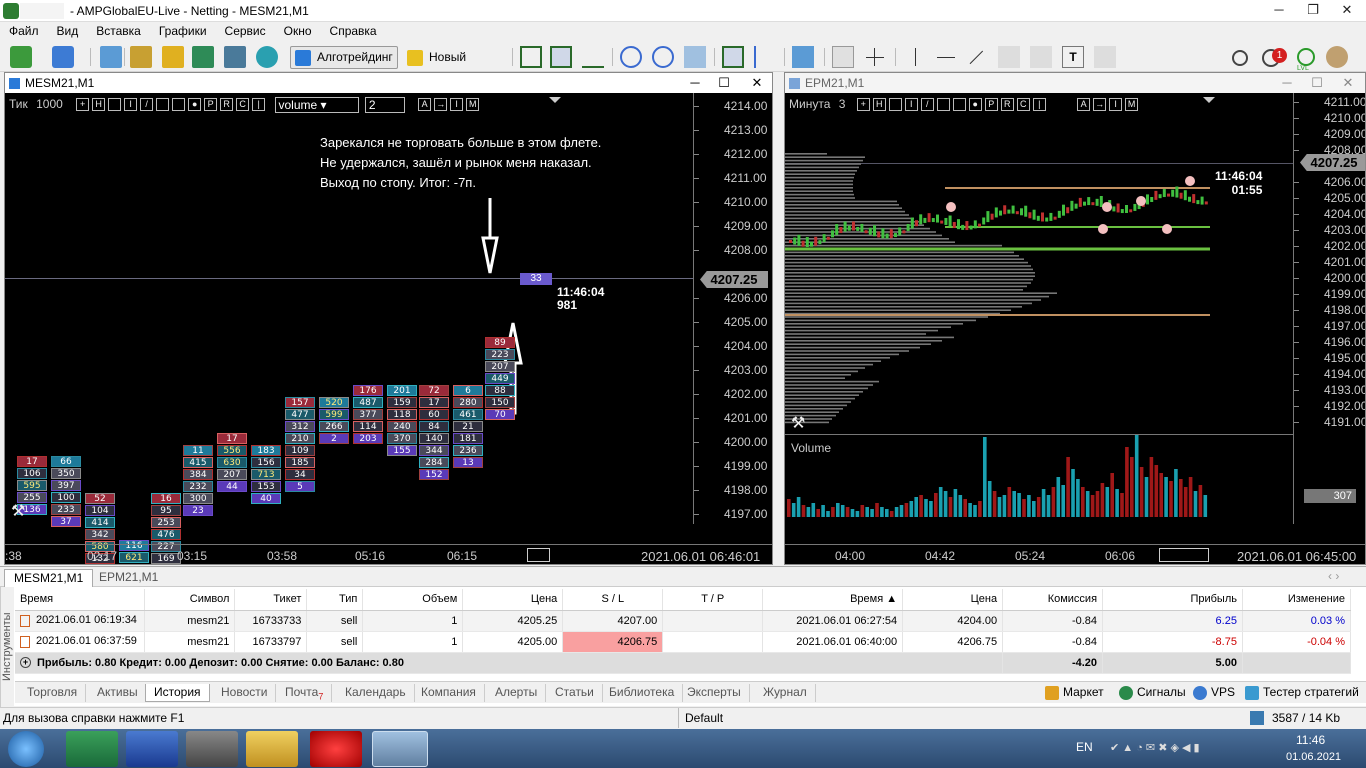 Image resolution: width=1366 pixels, height=768 pixels. What do you see at coordinates (1337, 57) in the screenshot?
I see `user-avatar` at bounding box center [1337, 57].